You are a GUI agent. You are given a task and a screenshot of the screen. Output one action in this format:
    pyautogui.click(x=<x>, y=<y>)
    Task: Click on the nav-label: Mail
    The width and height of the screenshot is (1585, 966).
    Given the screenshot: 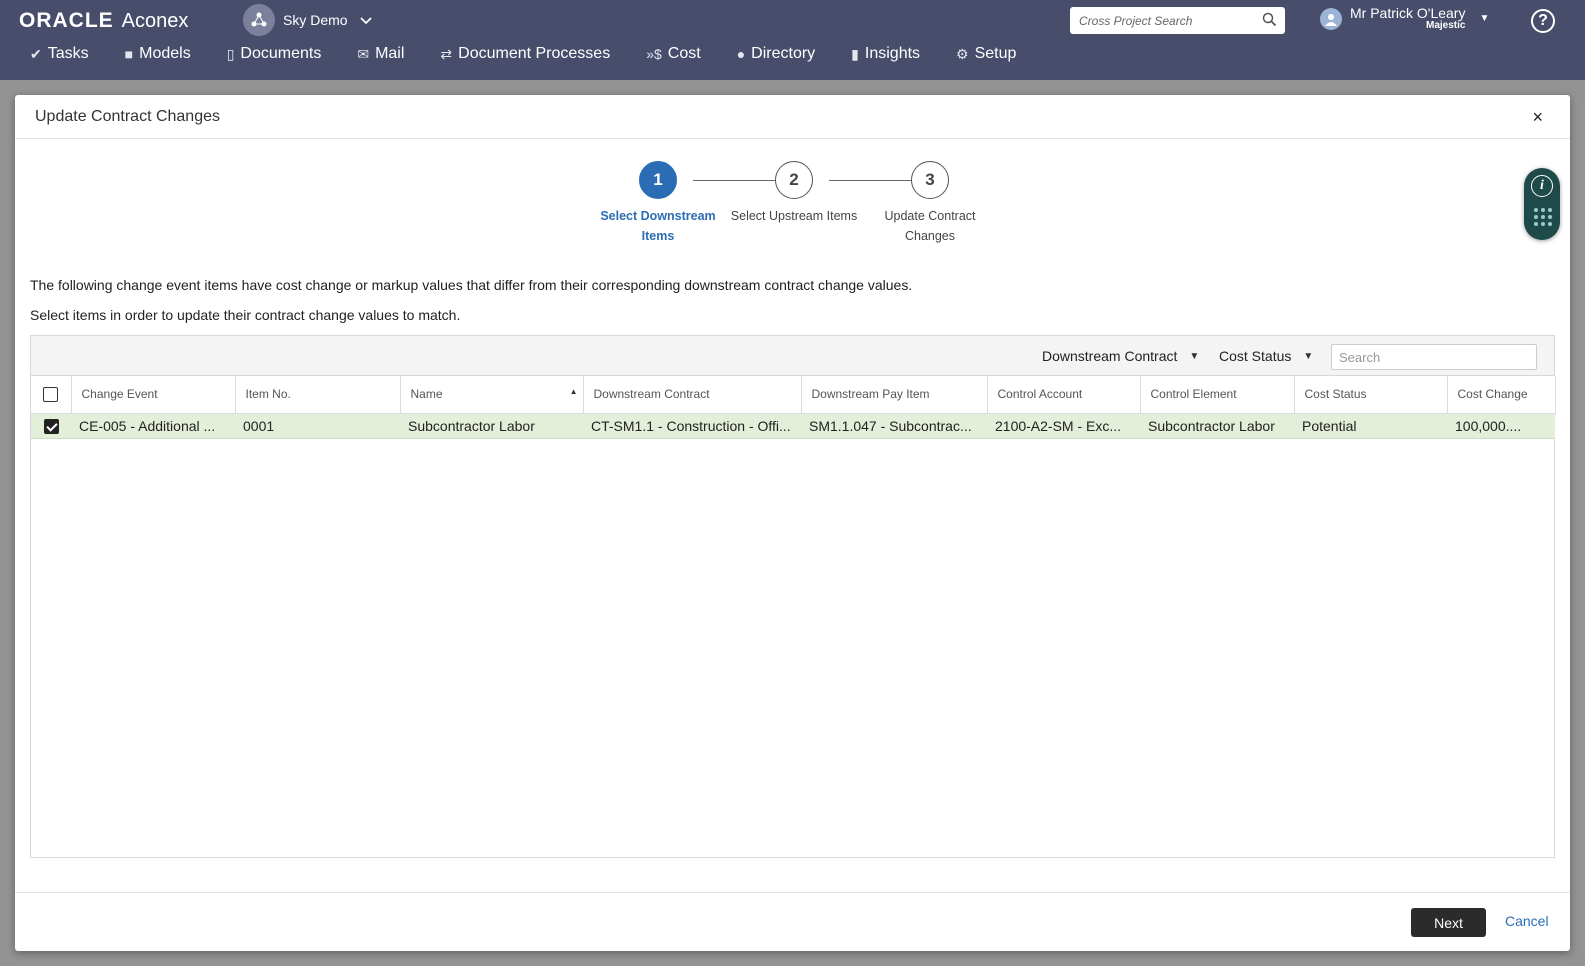 What is the action you would take?
    pyautogui.click(x=390, y=53)
    